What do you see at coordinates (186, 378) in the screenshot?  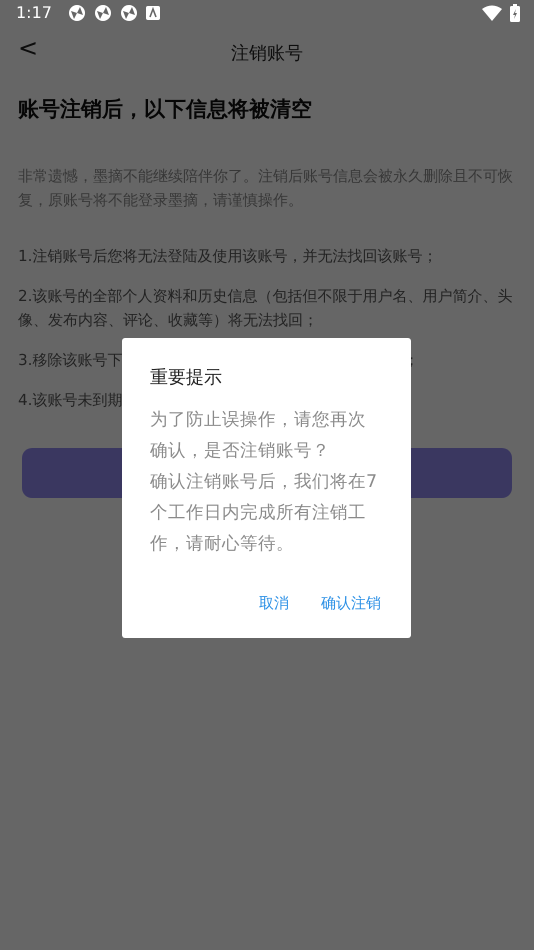 I see `dialog-title: 重要提示` at bounding box center [186, 378].